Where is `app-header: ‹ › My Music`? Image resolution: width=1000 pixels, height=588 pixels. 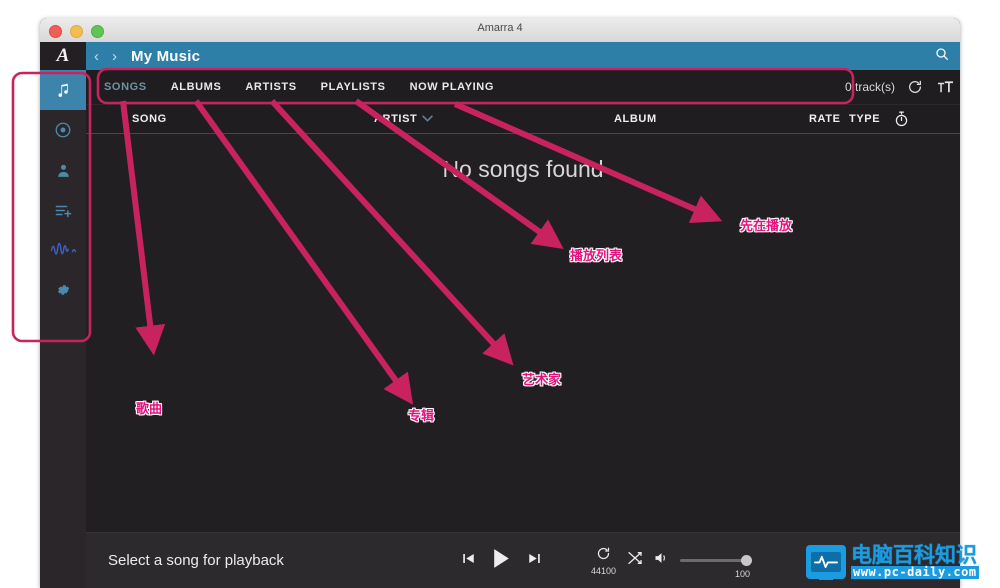
app-header: ‹ › My Music is located at coordinates (523, 56).